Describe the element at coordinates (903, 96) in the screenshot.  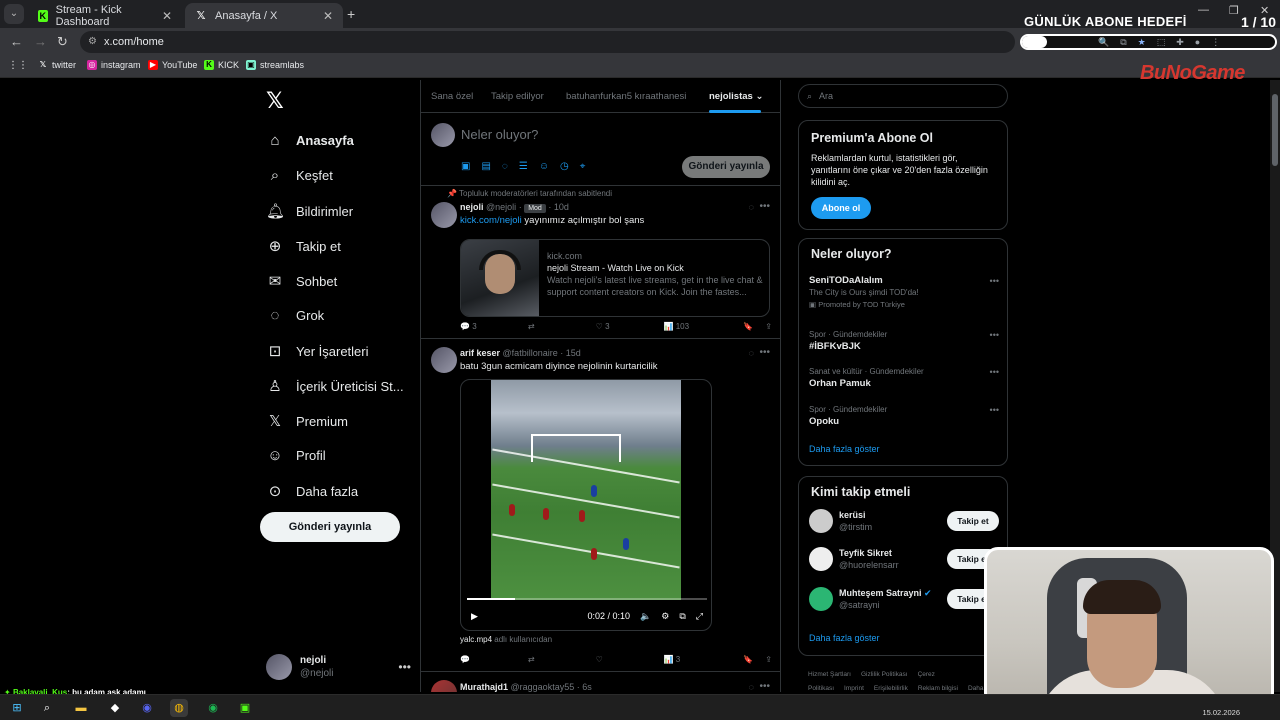
I see `search-input: ⌕ Ara` at that location.